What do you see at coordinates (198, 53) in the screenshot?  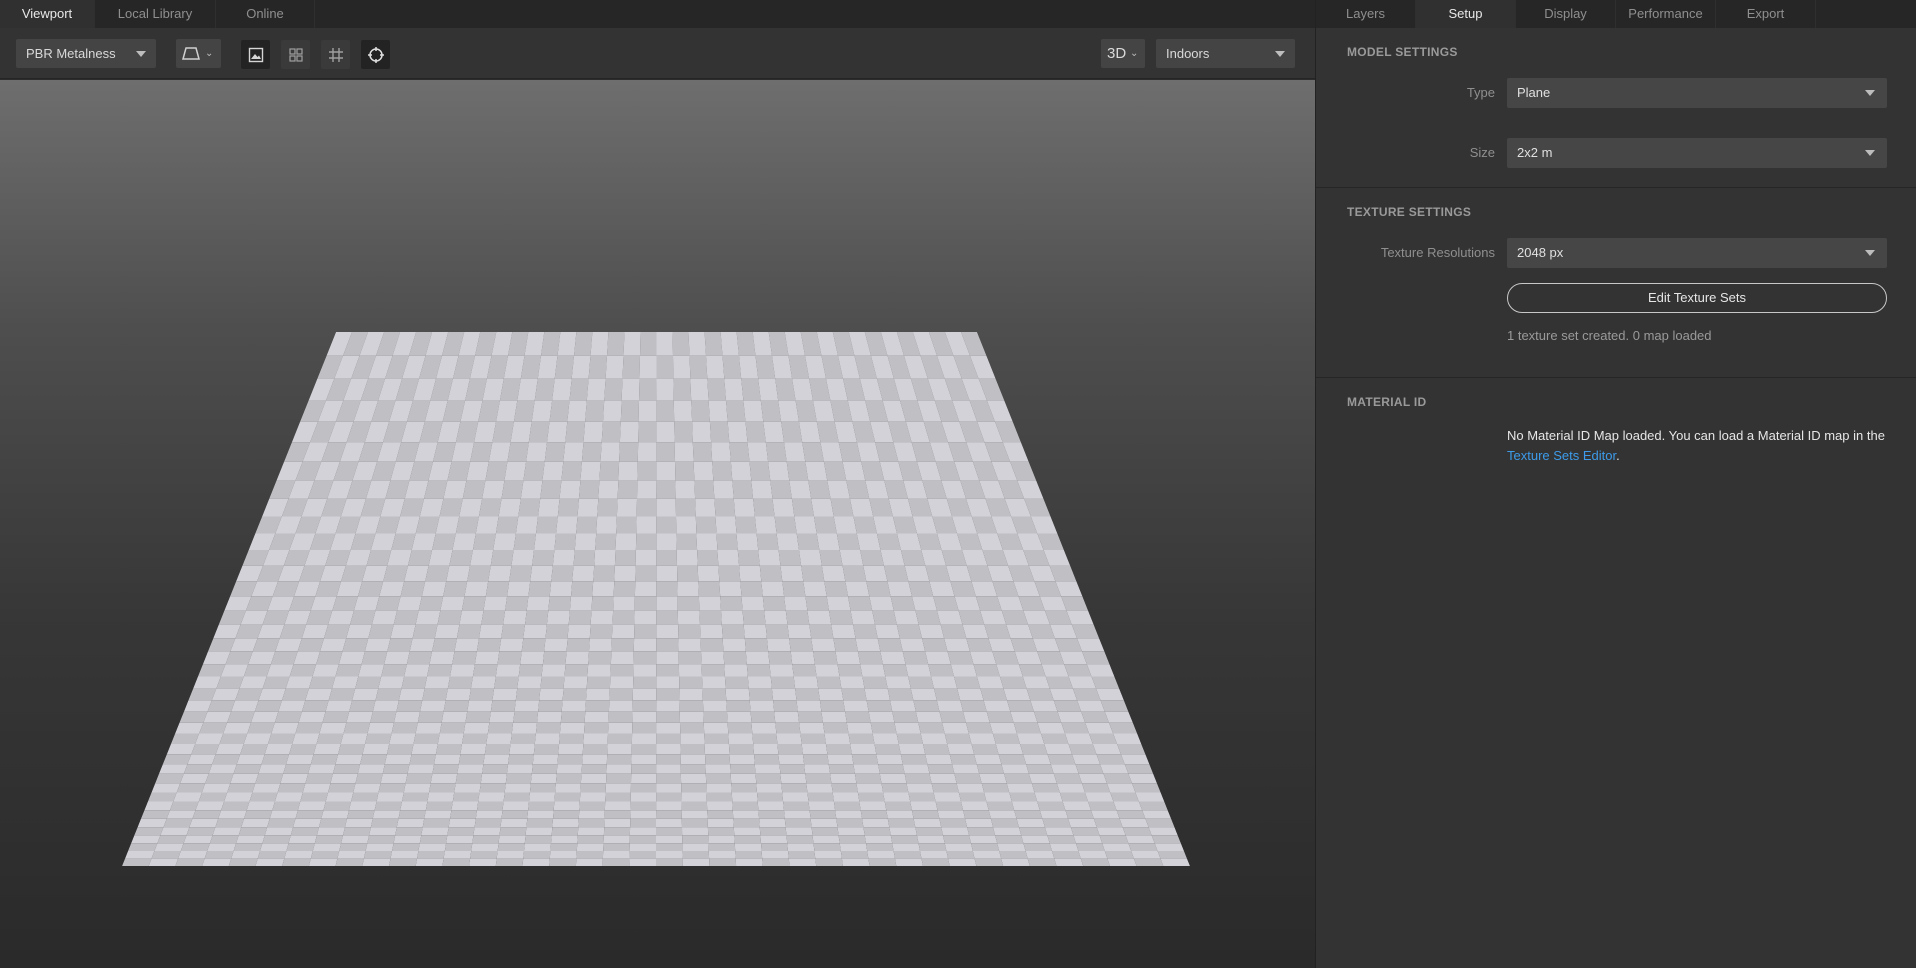 I see `camera-projection-dropdown: ⌄` at bounding box center [198, 53].